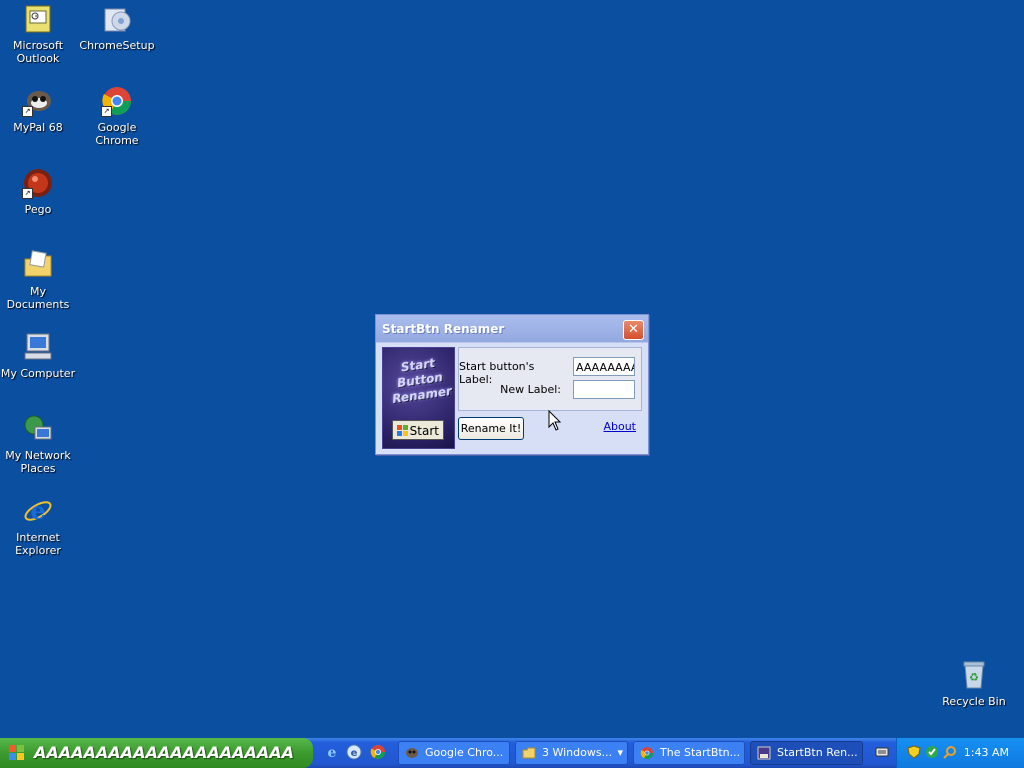 This screenshot has height=768, width=1024. I want to click on mypal-icon, so click(412, 753).